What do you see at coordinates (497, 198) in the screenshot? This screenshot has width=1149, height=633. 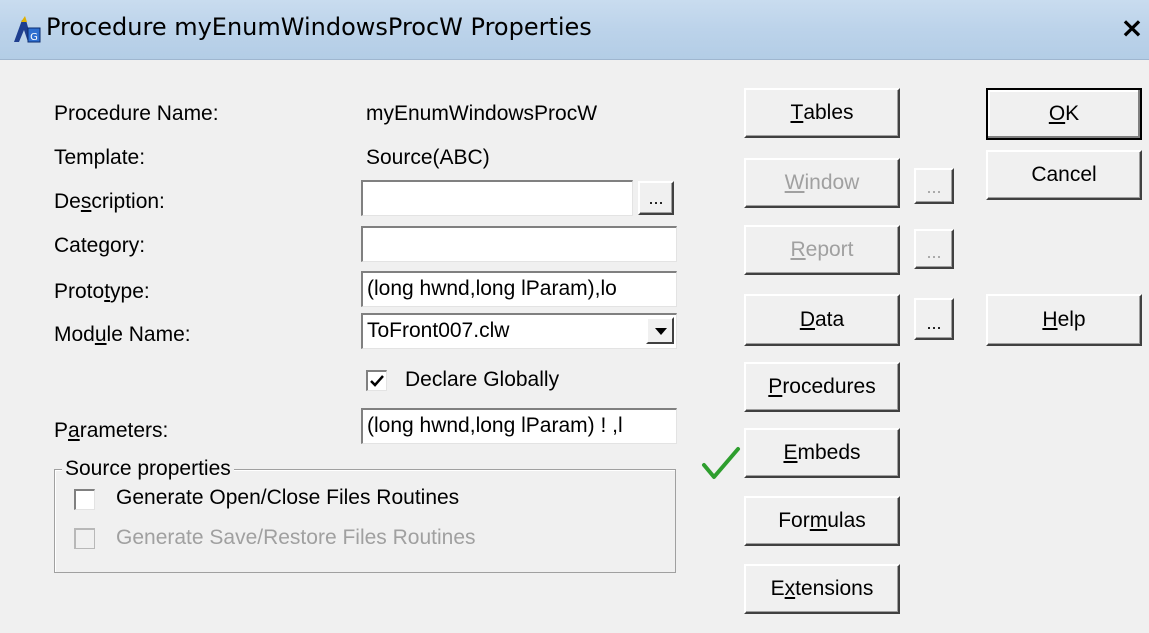 I see `description-input` at bounding box center [497, 198].